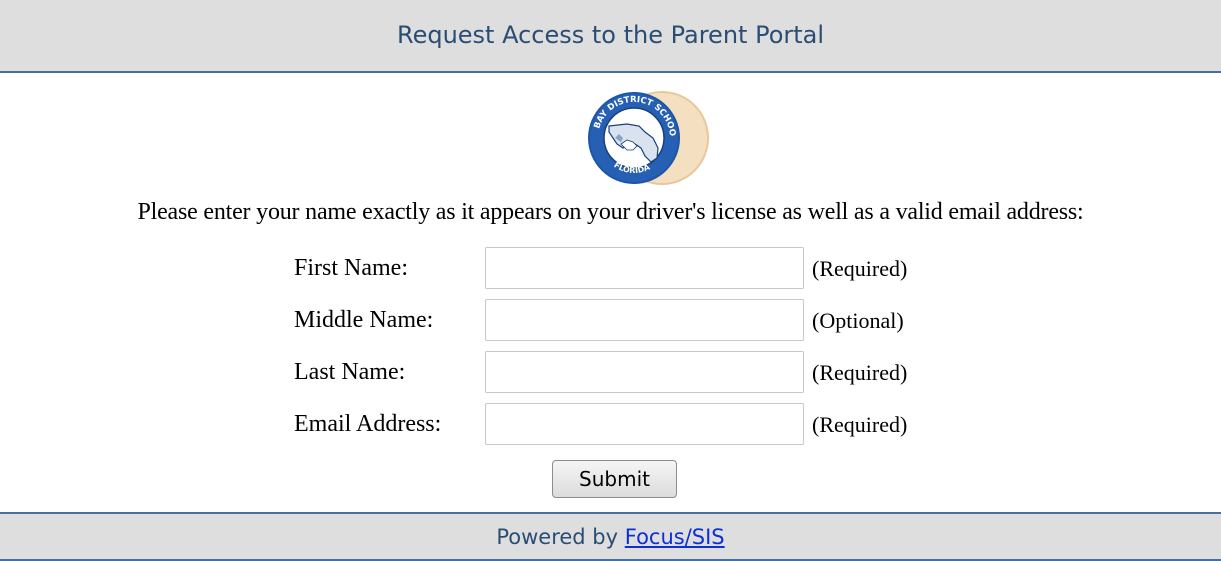  I want to click on last-name-row: Last Name: (Required), so click(610, 373).